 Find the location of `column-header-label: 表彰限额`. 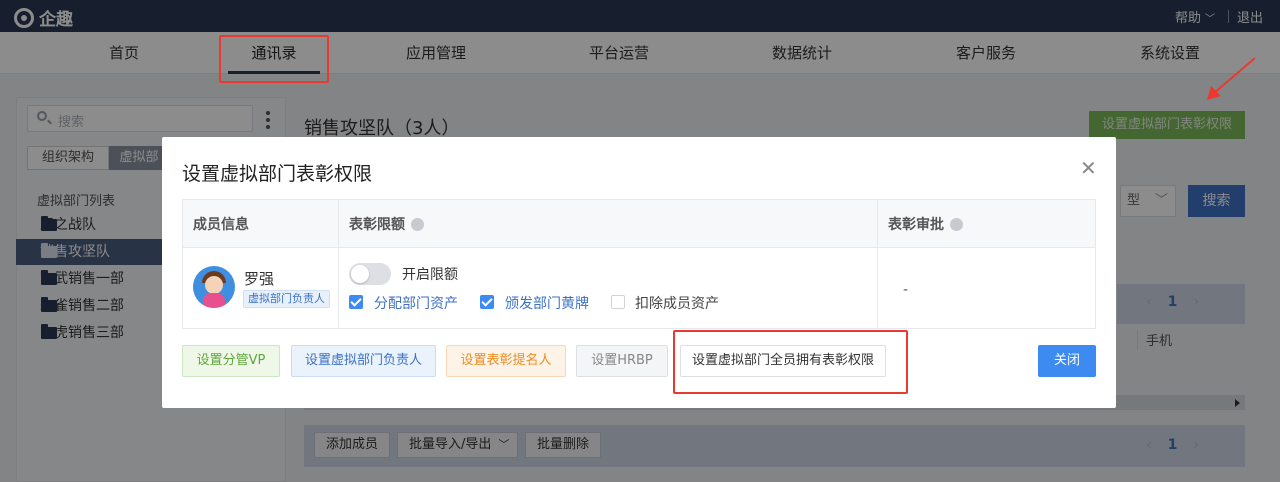

column-header-label: 表彰限额 is located at coordinates (377, 225).